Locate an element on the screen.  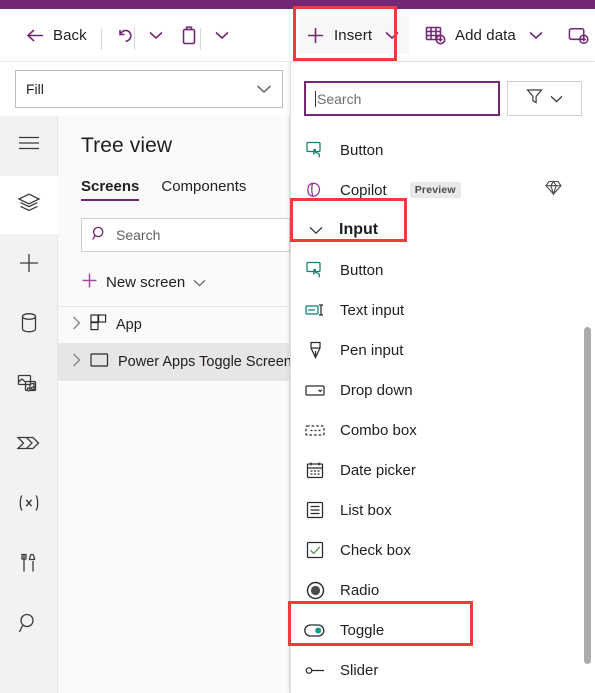
new-screen-label: New screen is located at coordinates (146, 282).